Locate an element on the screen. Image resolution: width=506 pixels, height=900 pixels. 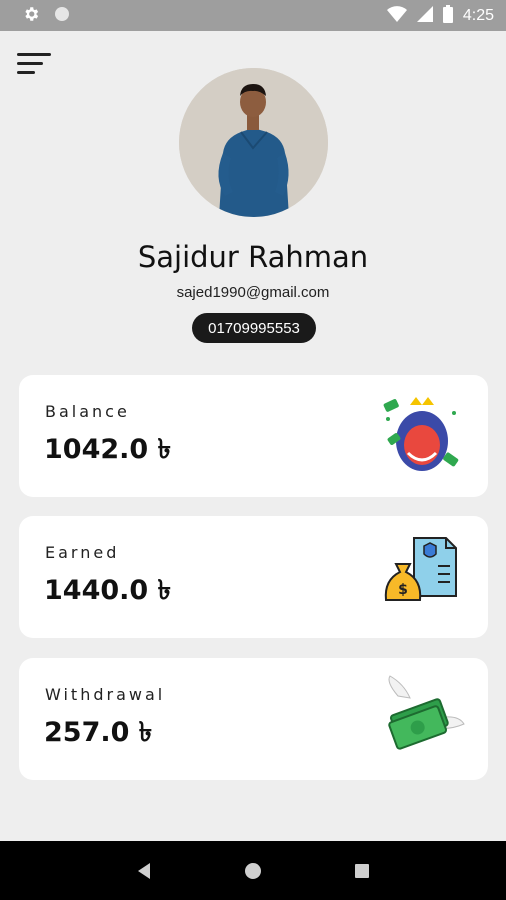
home-button is located at coordinates (253, 871).